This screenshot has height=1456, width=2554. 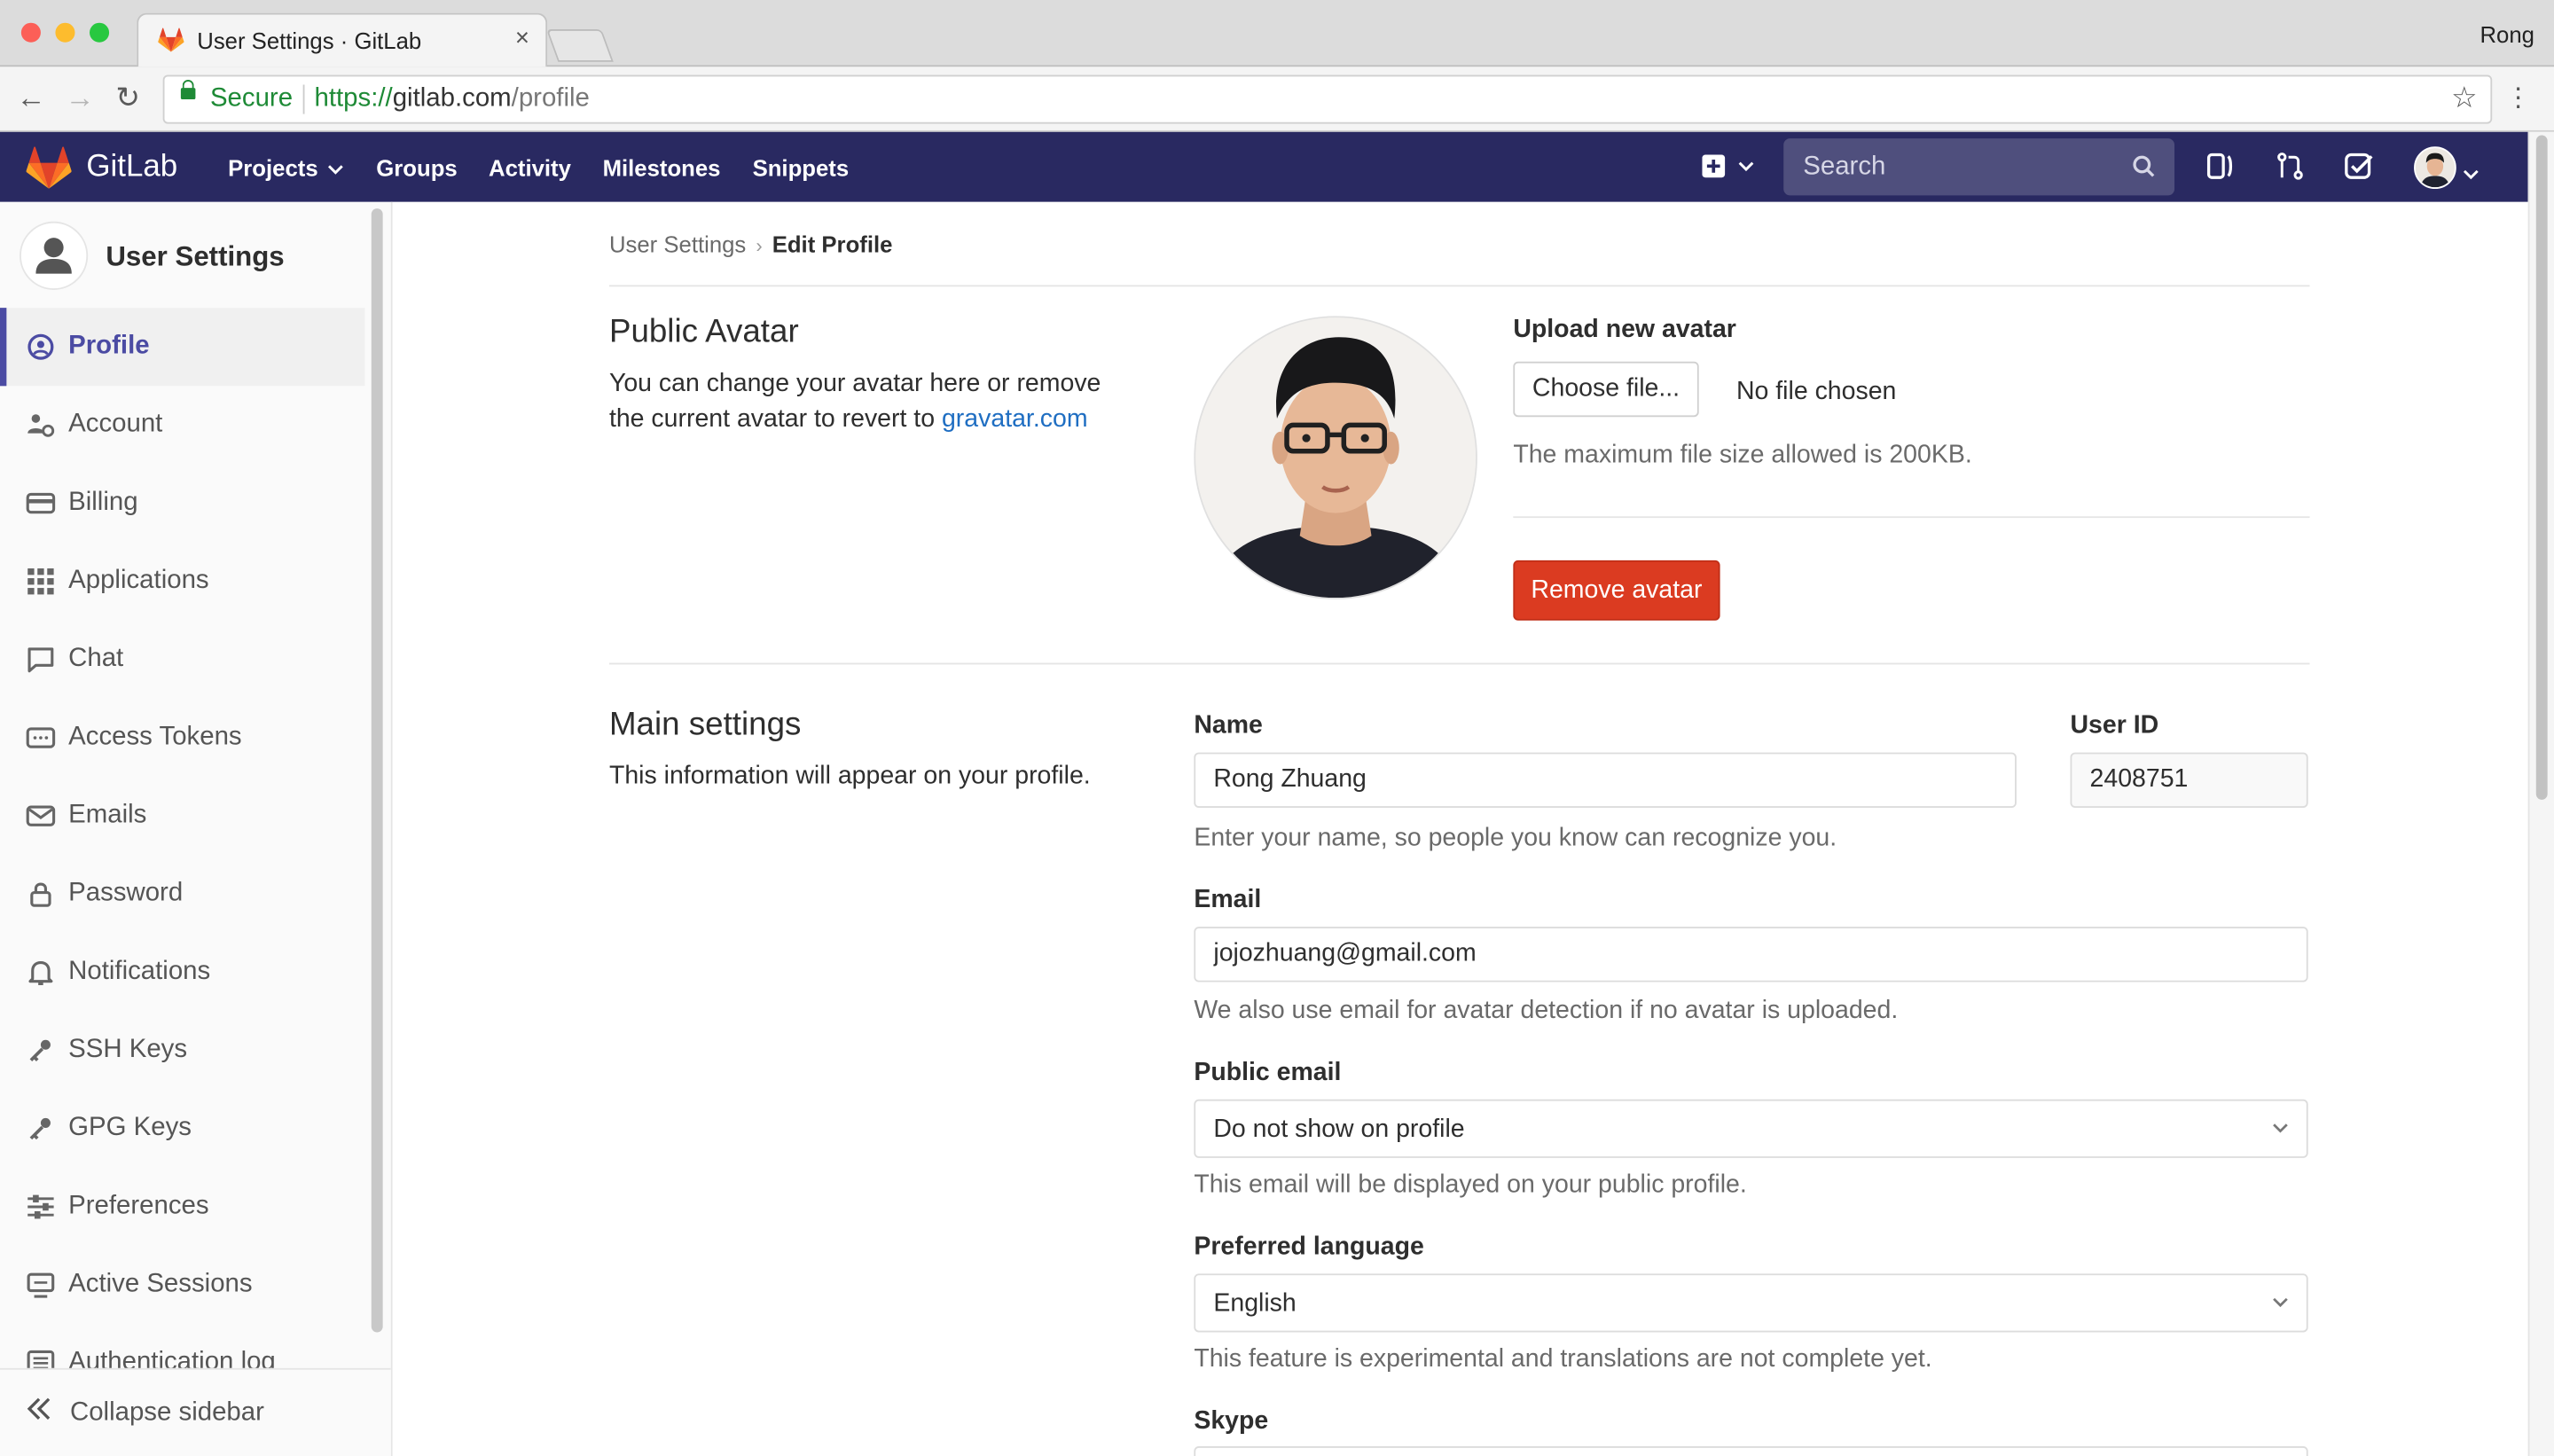 What do you see at coordinates (1966, 167) in the screenshot?
I see `search-input` at bounding box center [1966, 167].